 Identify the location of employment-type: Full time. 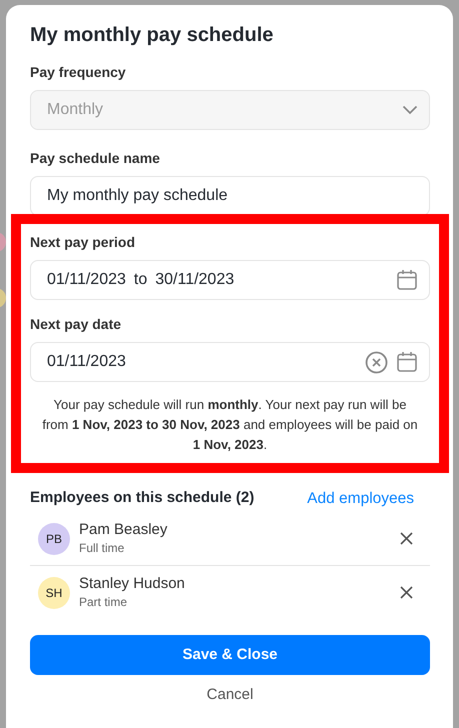
(102, 549).